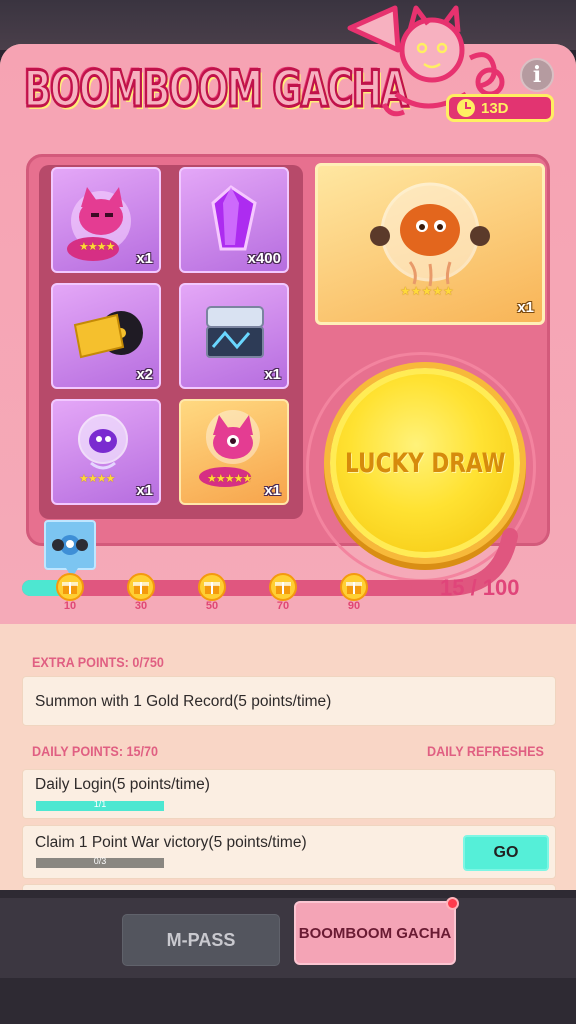  What do you see at coordinates (234, 220) in the screenshot?
I see `prize-tile-gem: x400` at bounding box center [234, 220].